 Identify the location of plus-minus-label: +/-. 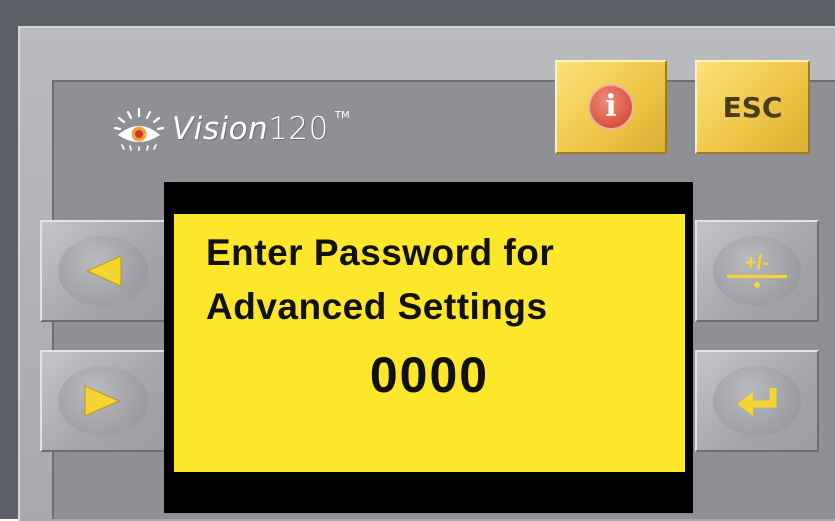
(757, 263).